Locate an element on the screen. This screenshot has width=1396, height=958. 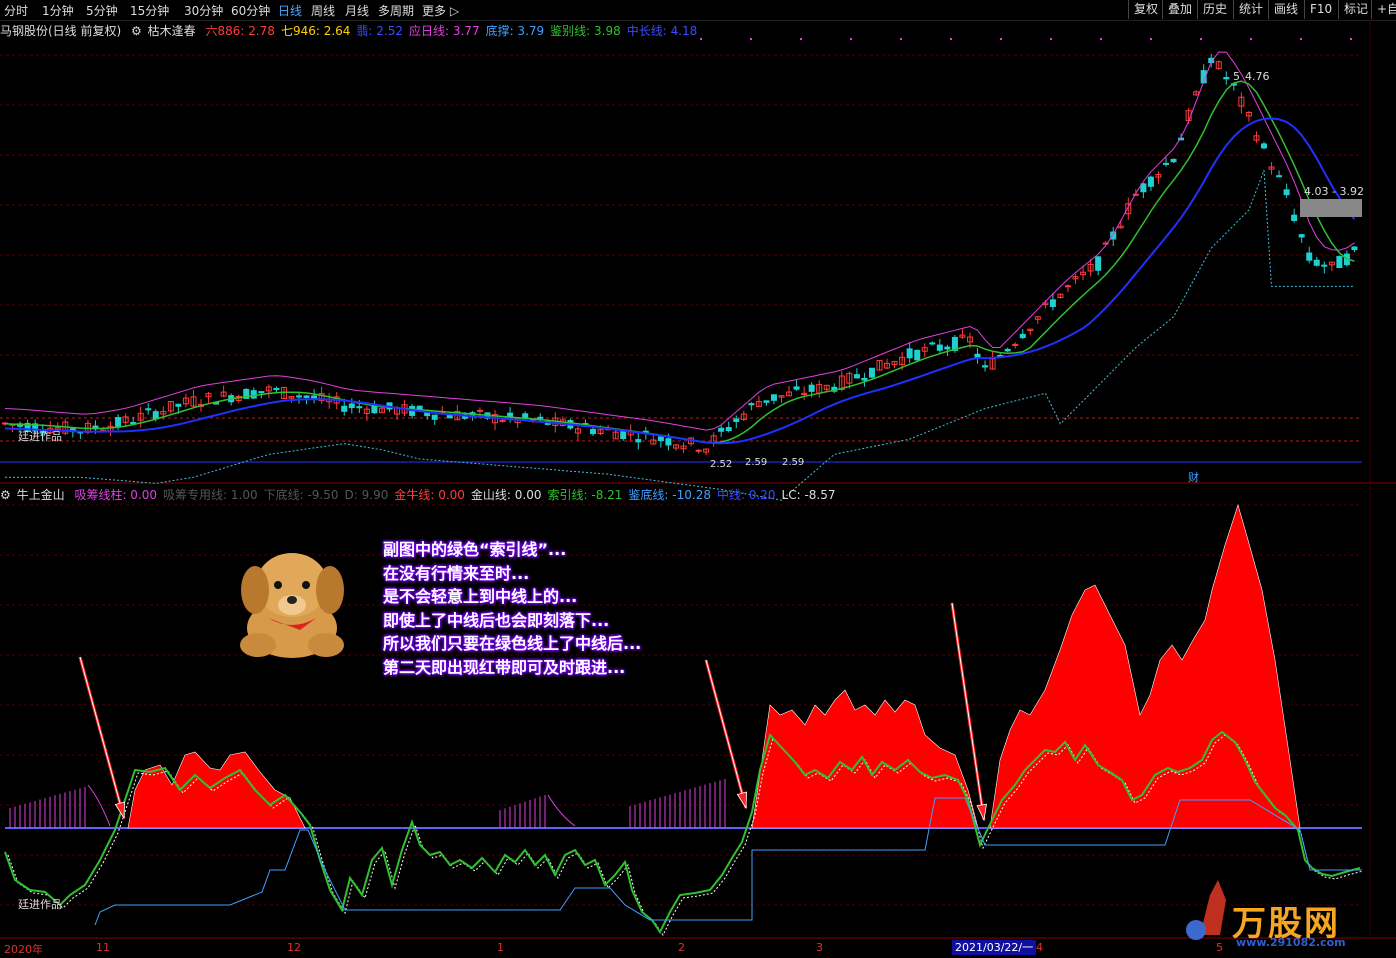
sub-indicator-name: 牛上金山 is located at coordinates (41, 495).